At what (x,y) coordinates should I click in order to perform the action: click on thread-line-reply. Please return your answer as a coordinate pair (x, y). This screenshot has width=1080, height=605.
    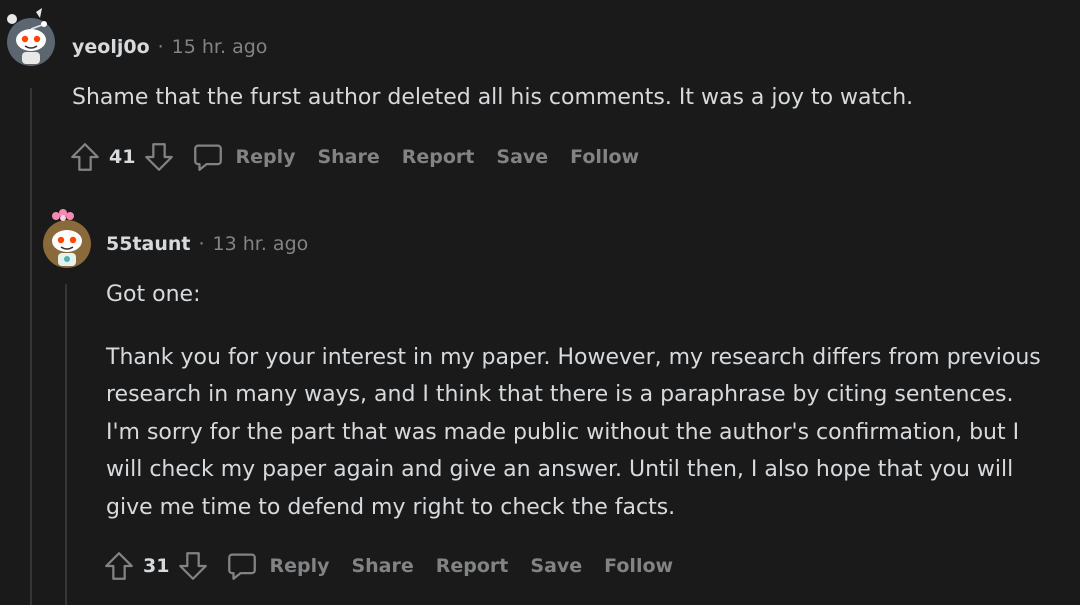
    Looking at the image, I should click on (66, 444).